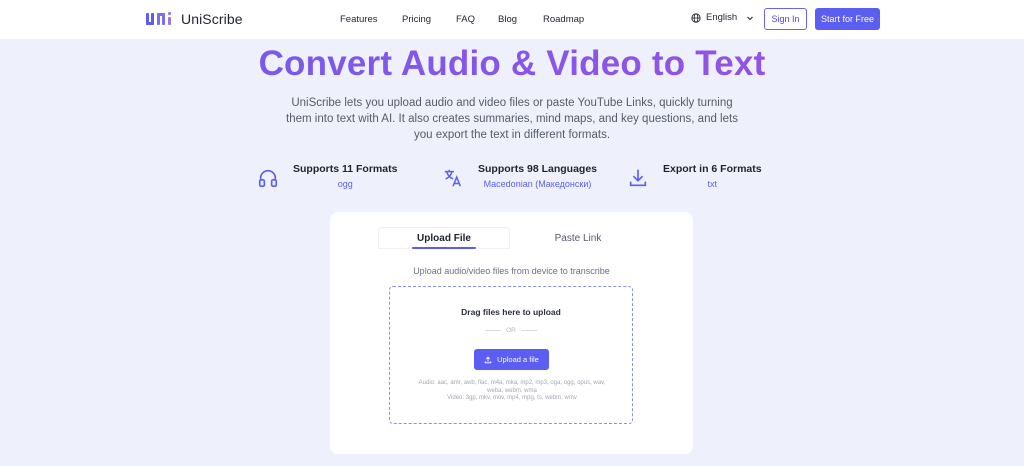  I want to click on feature-export: Export in 6 Formats txt, so click(694, 176).